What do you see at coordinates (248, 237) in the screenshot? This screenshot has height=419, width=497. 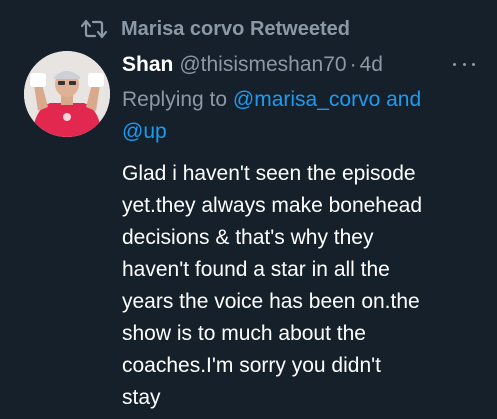 I see `tweet-text-line: decisions & that's why they` at bounding box center [248, 237].